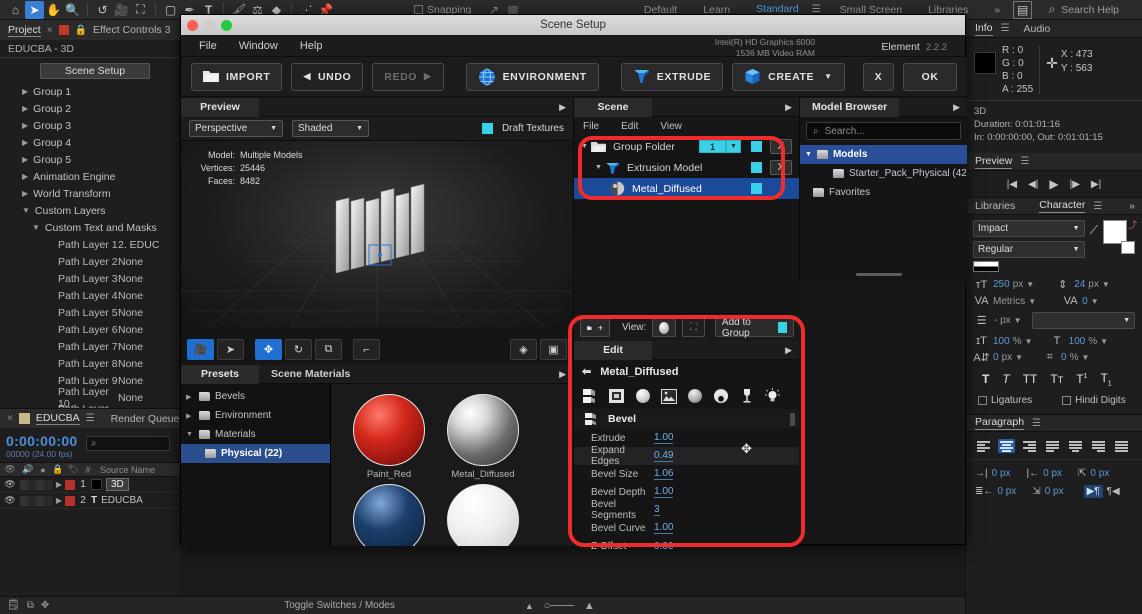 The image size is (1142, 614). Describe the element at coordinates (693, 327) in the screenshot. I see `view-wireframe-button: ⛶` at that location.